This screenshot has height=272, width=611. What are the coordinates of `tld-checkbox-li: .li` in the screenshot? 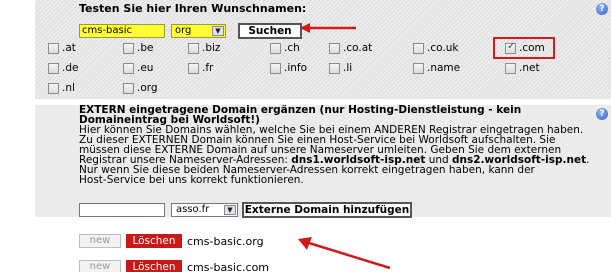 It's located at (340, 68).